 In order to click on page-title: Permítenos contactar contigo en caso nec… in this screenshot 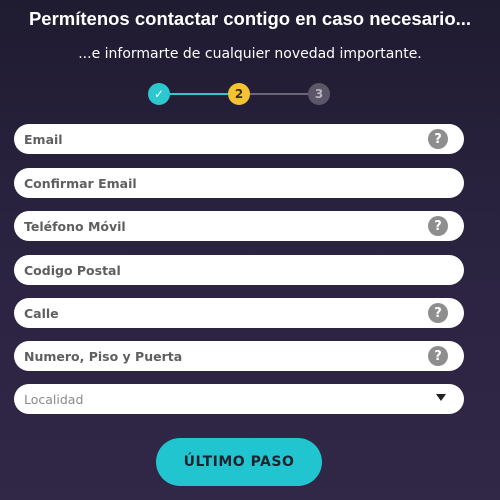, I will do `click(250, 18)`.